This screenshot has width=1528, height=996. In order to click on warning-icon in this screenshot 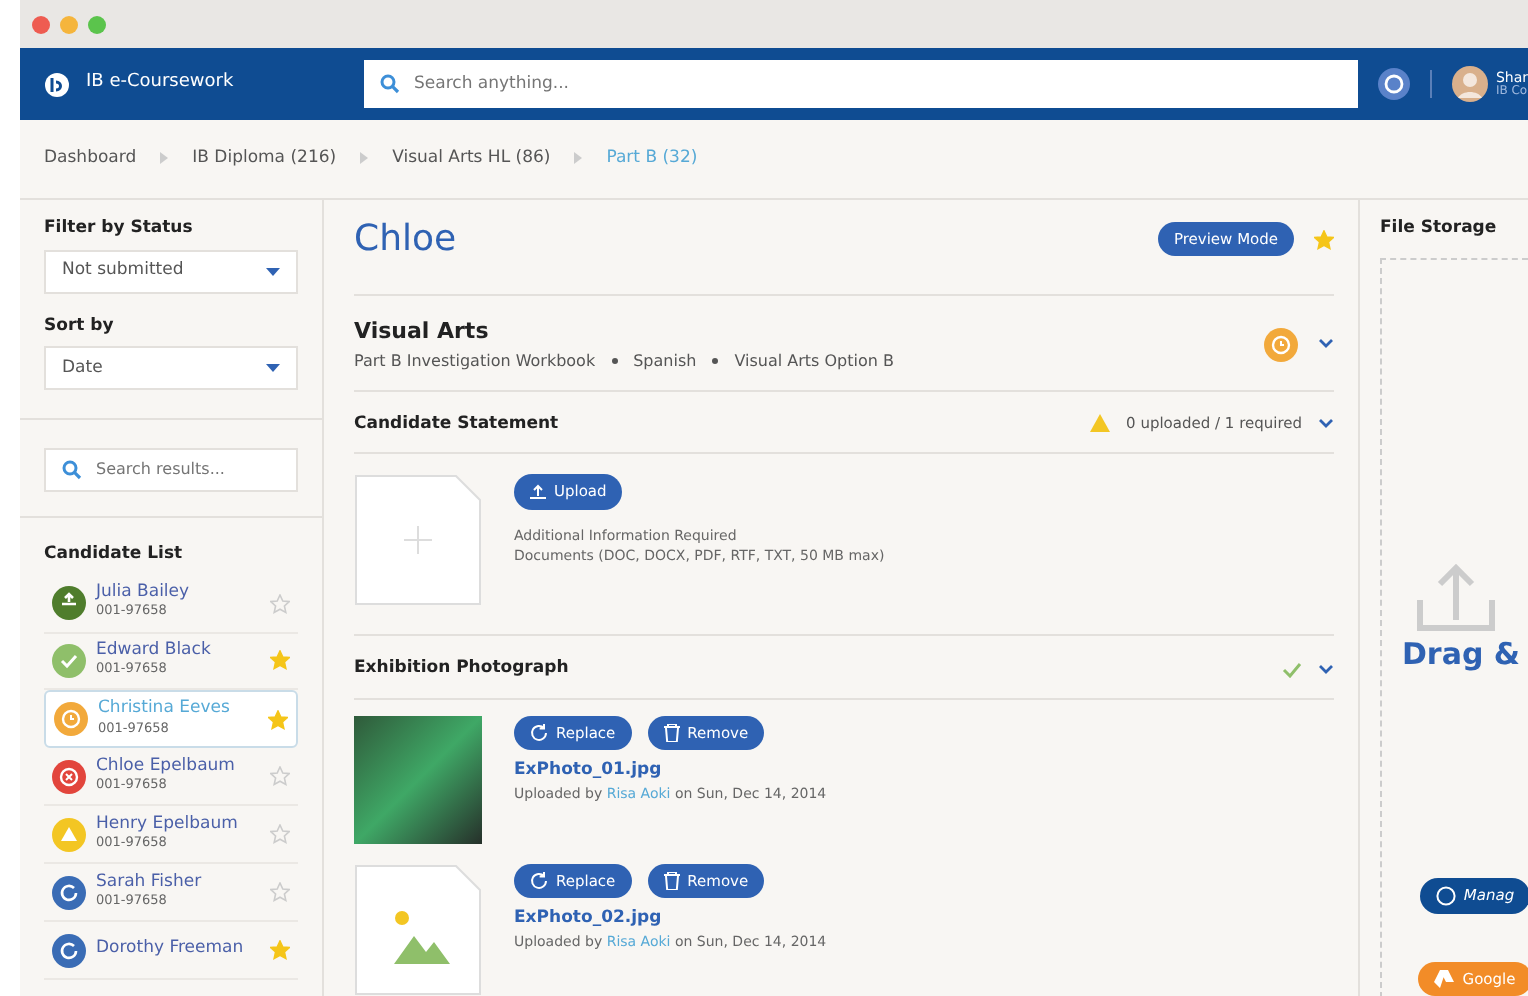, I will do `click(1100, 423)`.